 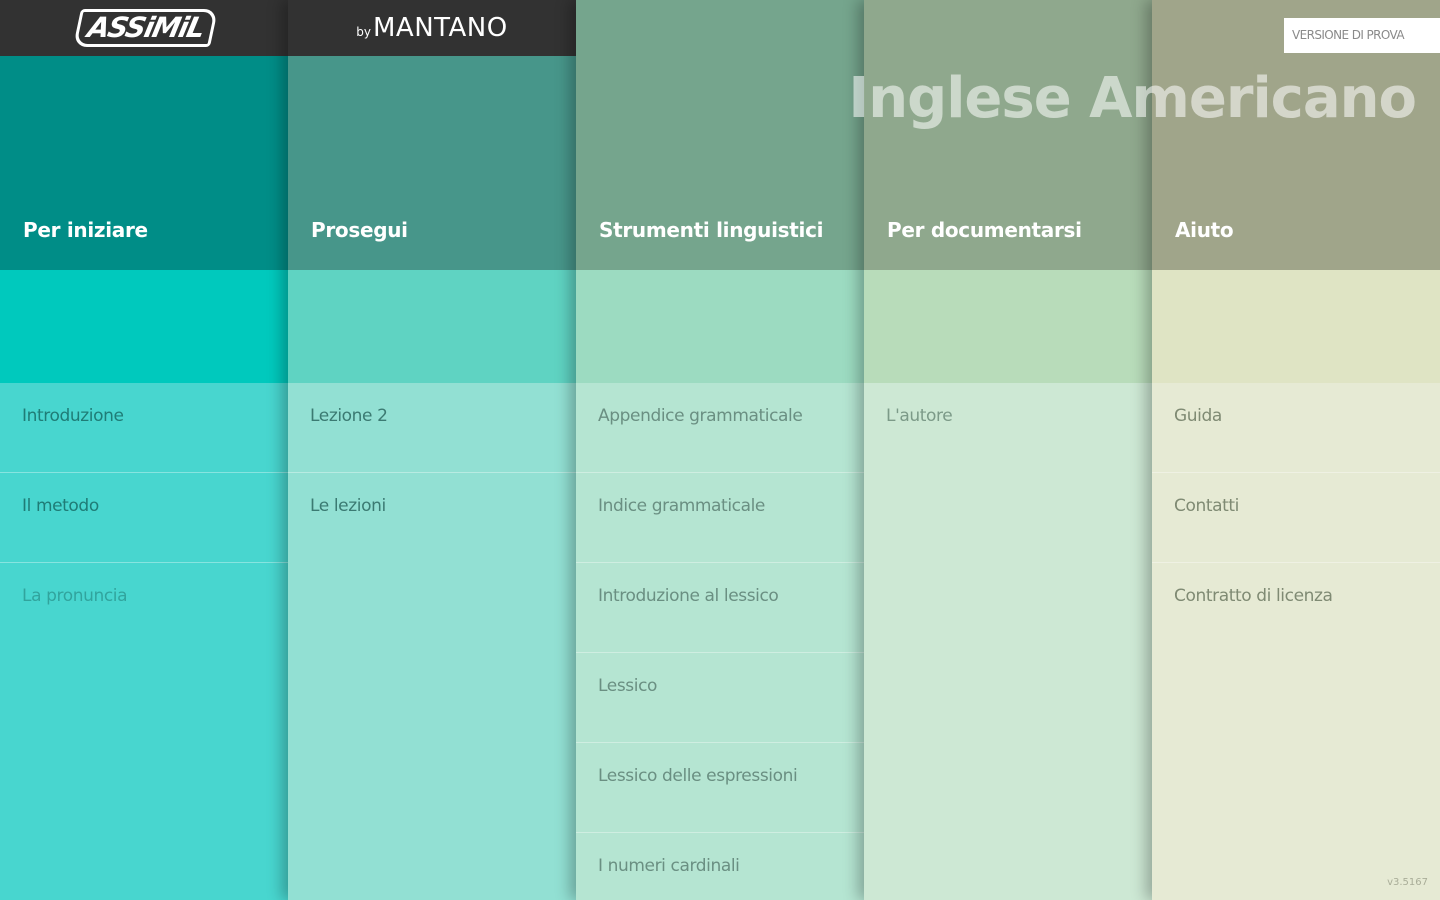 I want to click on menu-item-contratto-di-licenza: Contratto di licenza, so click(x=1296, y=608).